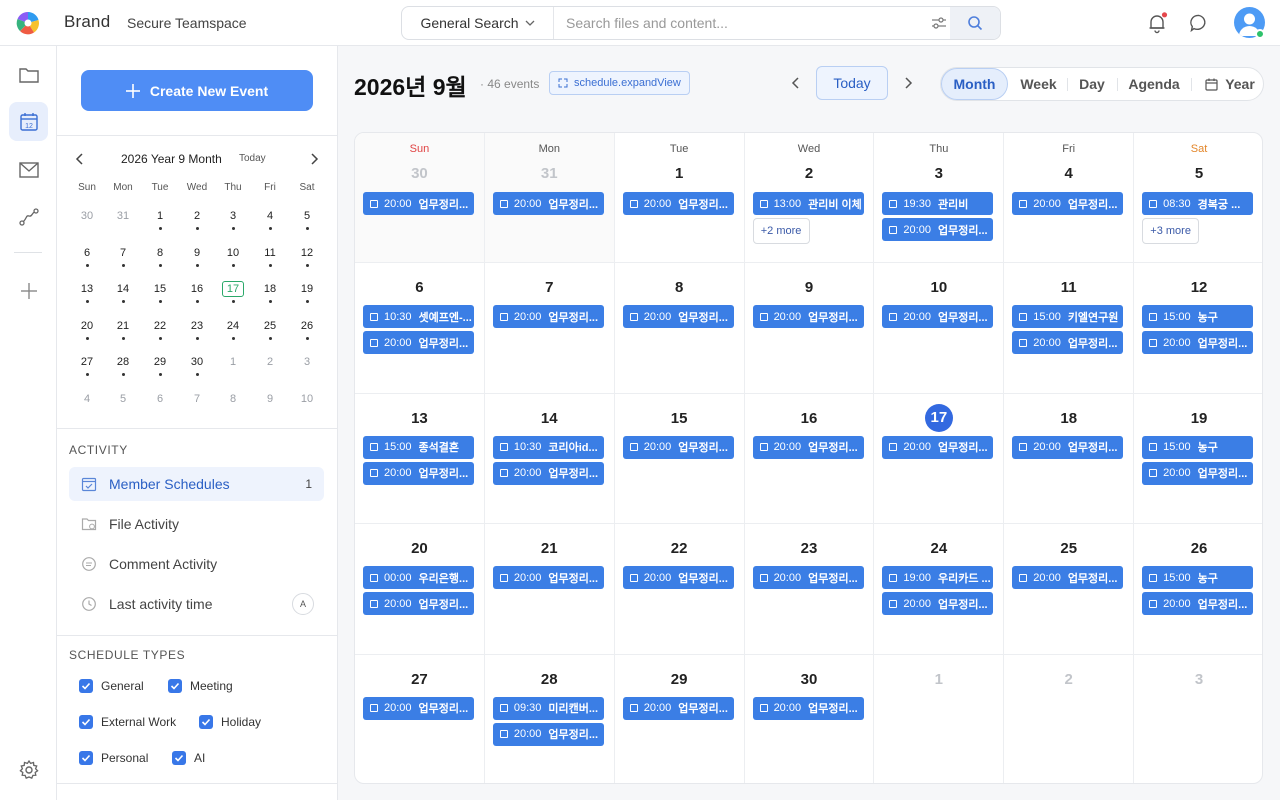  I want to click on view-year: Year, so click(1230, 84).